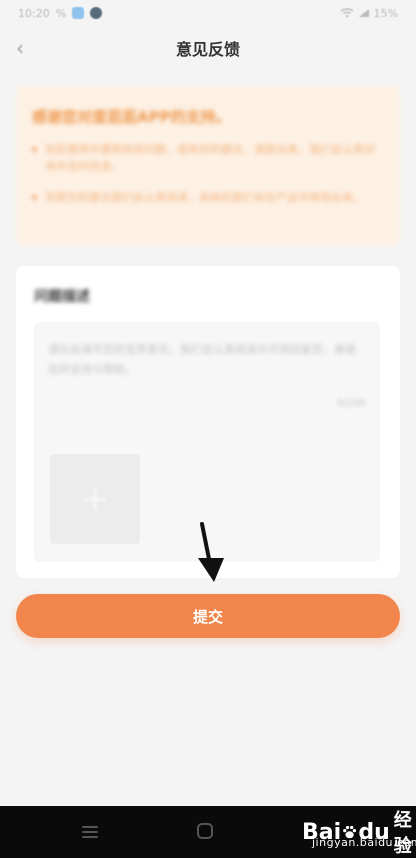 This screenshot has width=416, height=858. I want to click on submit-button: 提交, so click(208, 616).